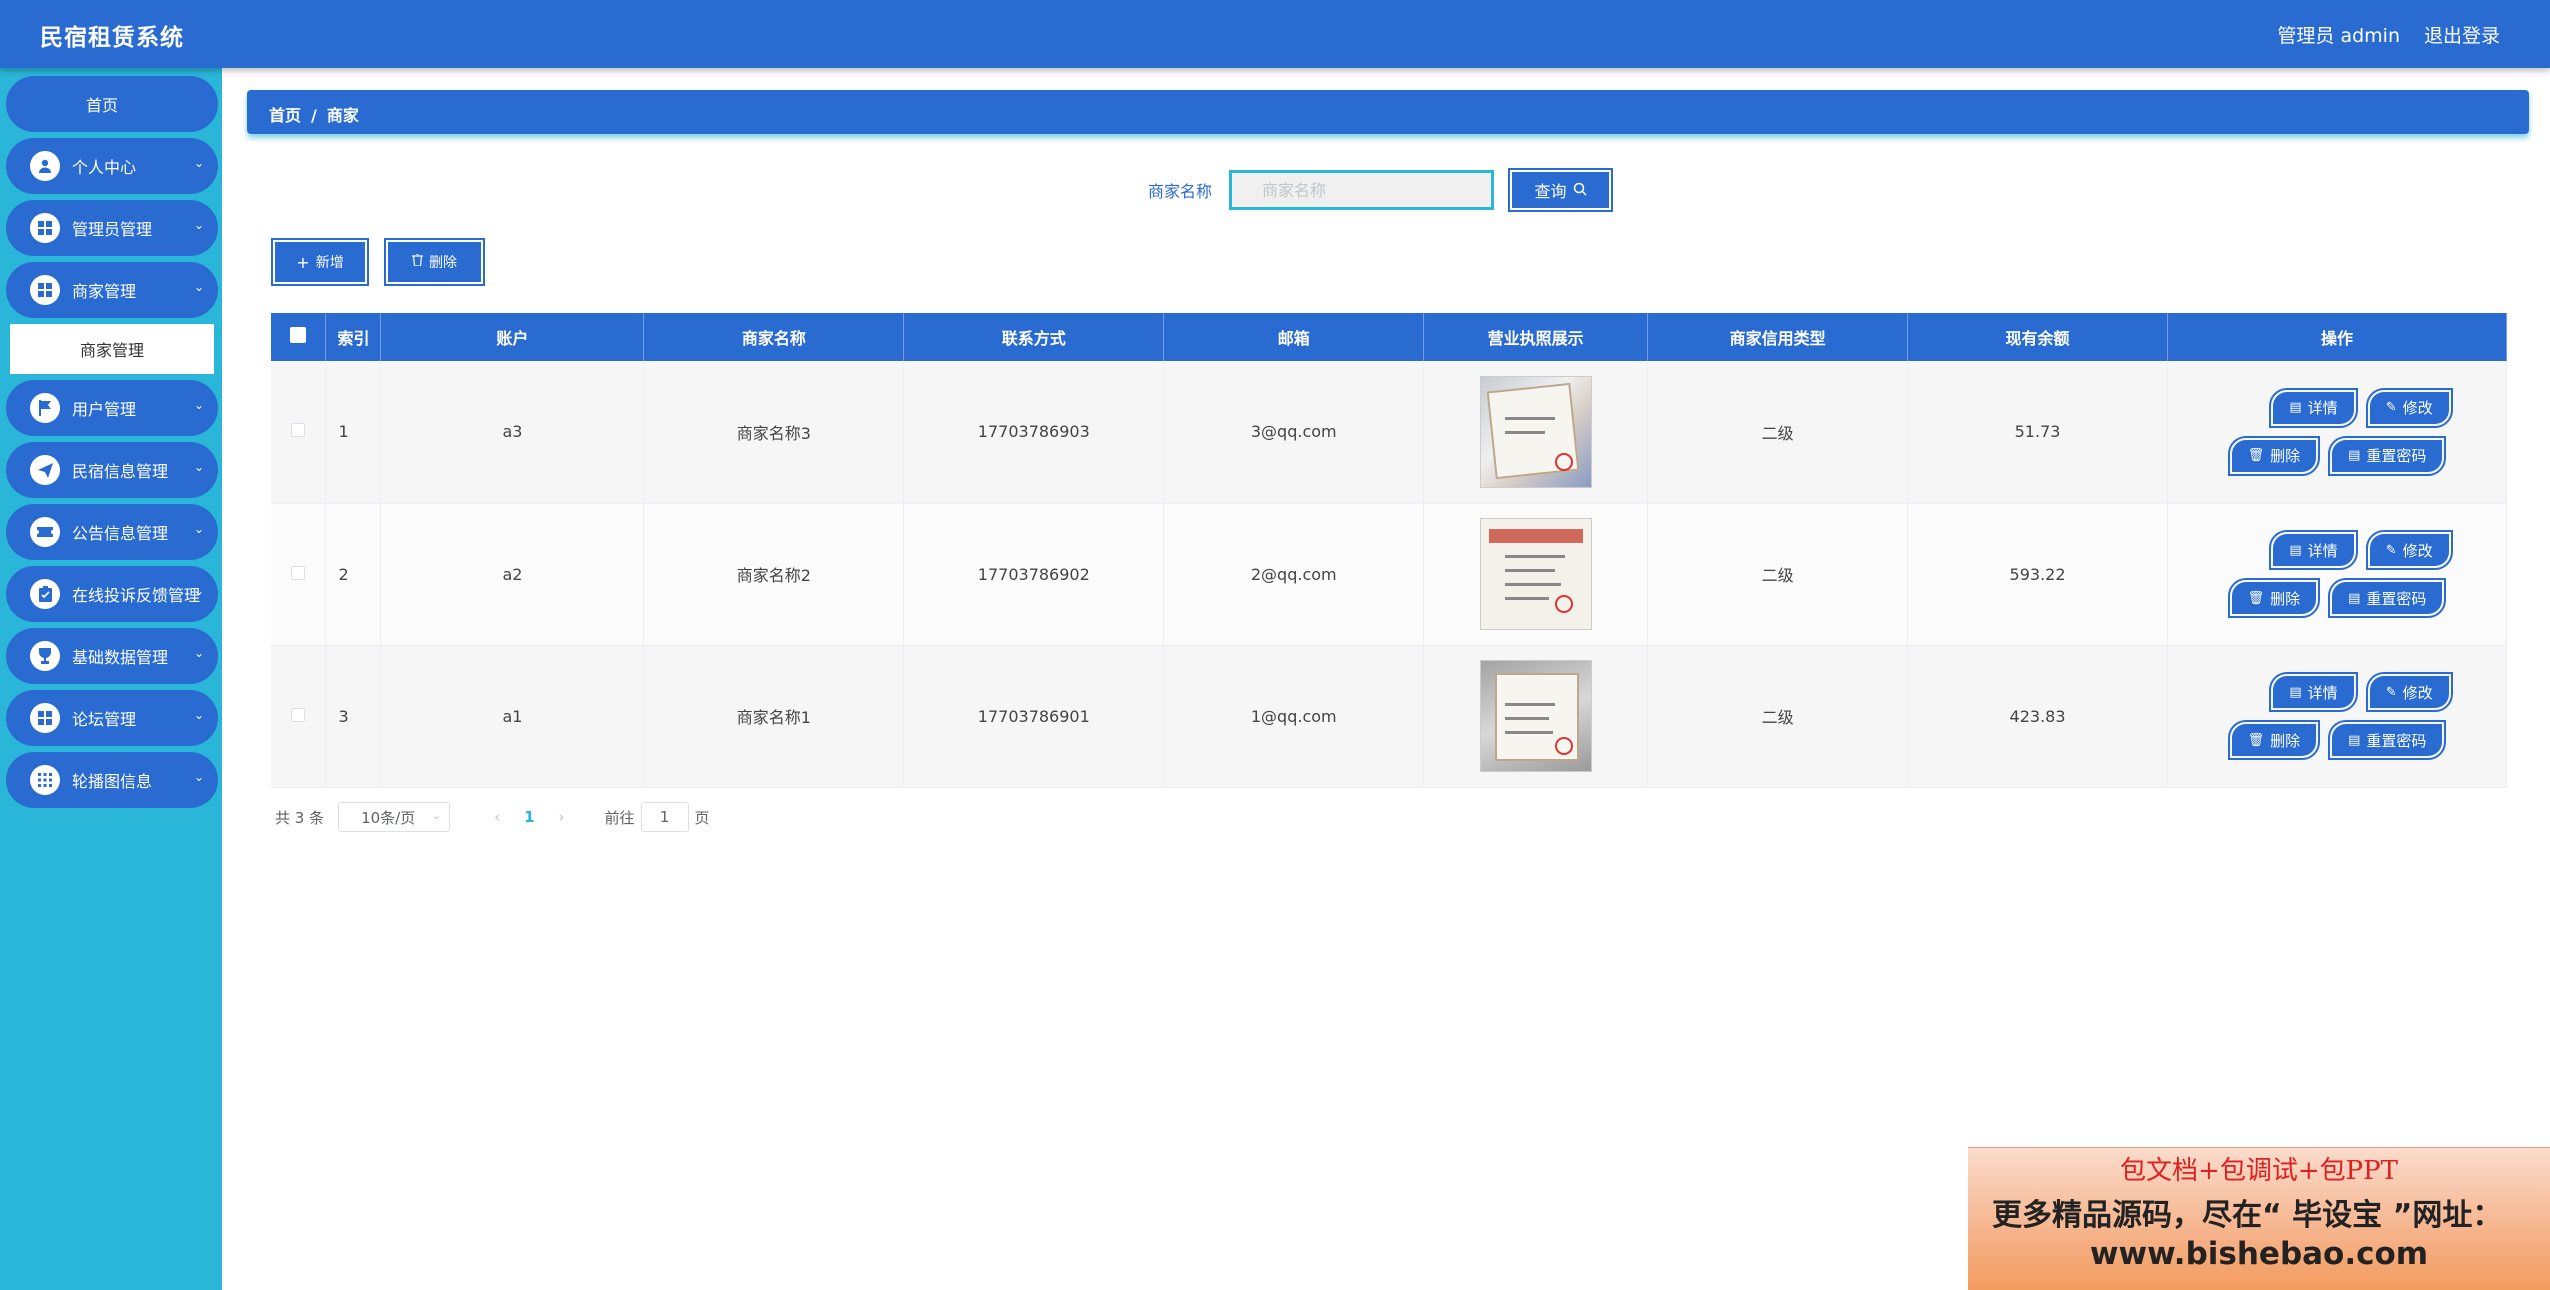  What do you see at coordinates (1560, 190) in the screenshot?
I see `query-button: 查询` at bounding box center [1560, 190].